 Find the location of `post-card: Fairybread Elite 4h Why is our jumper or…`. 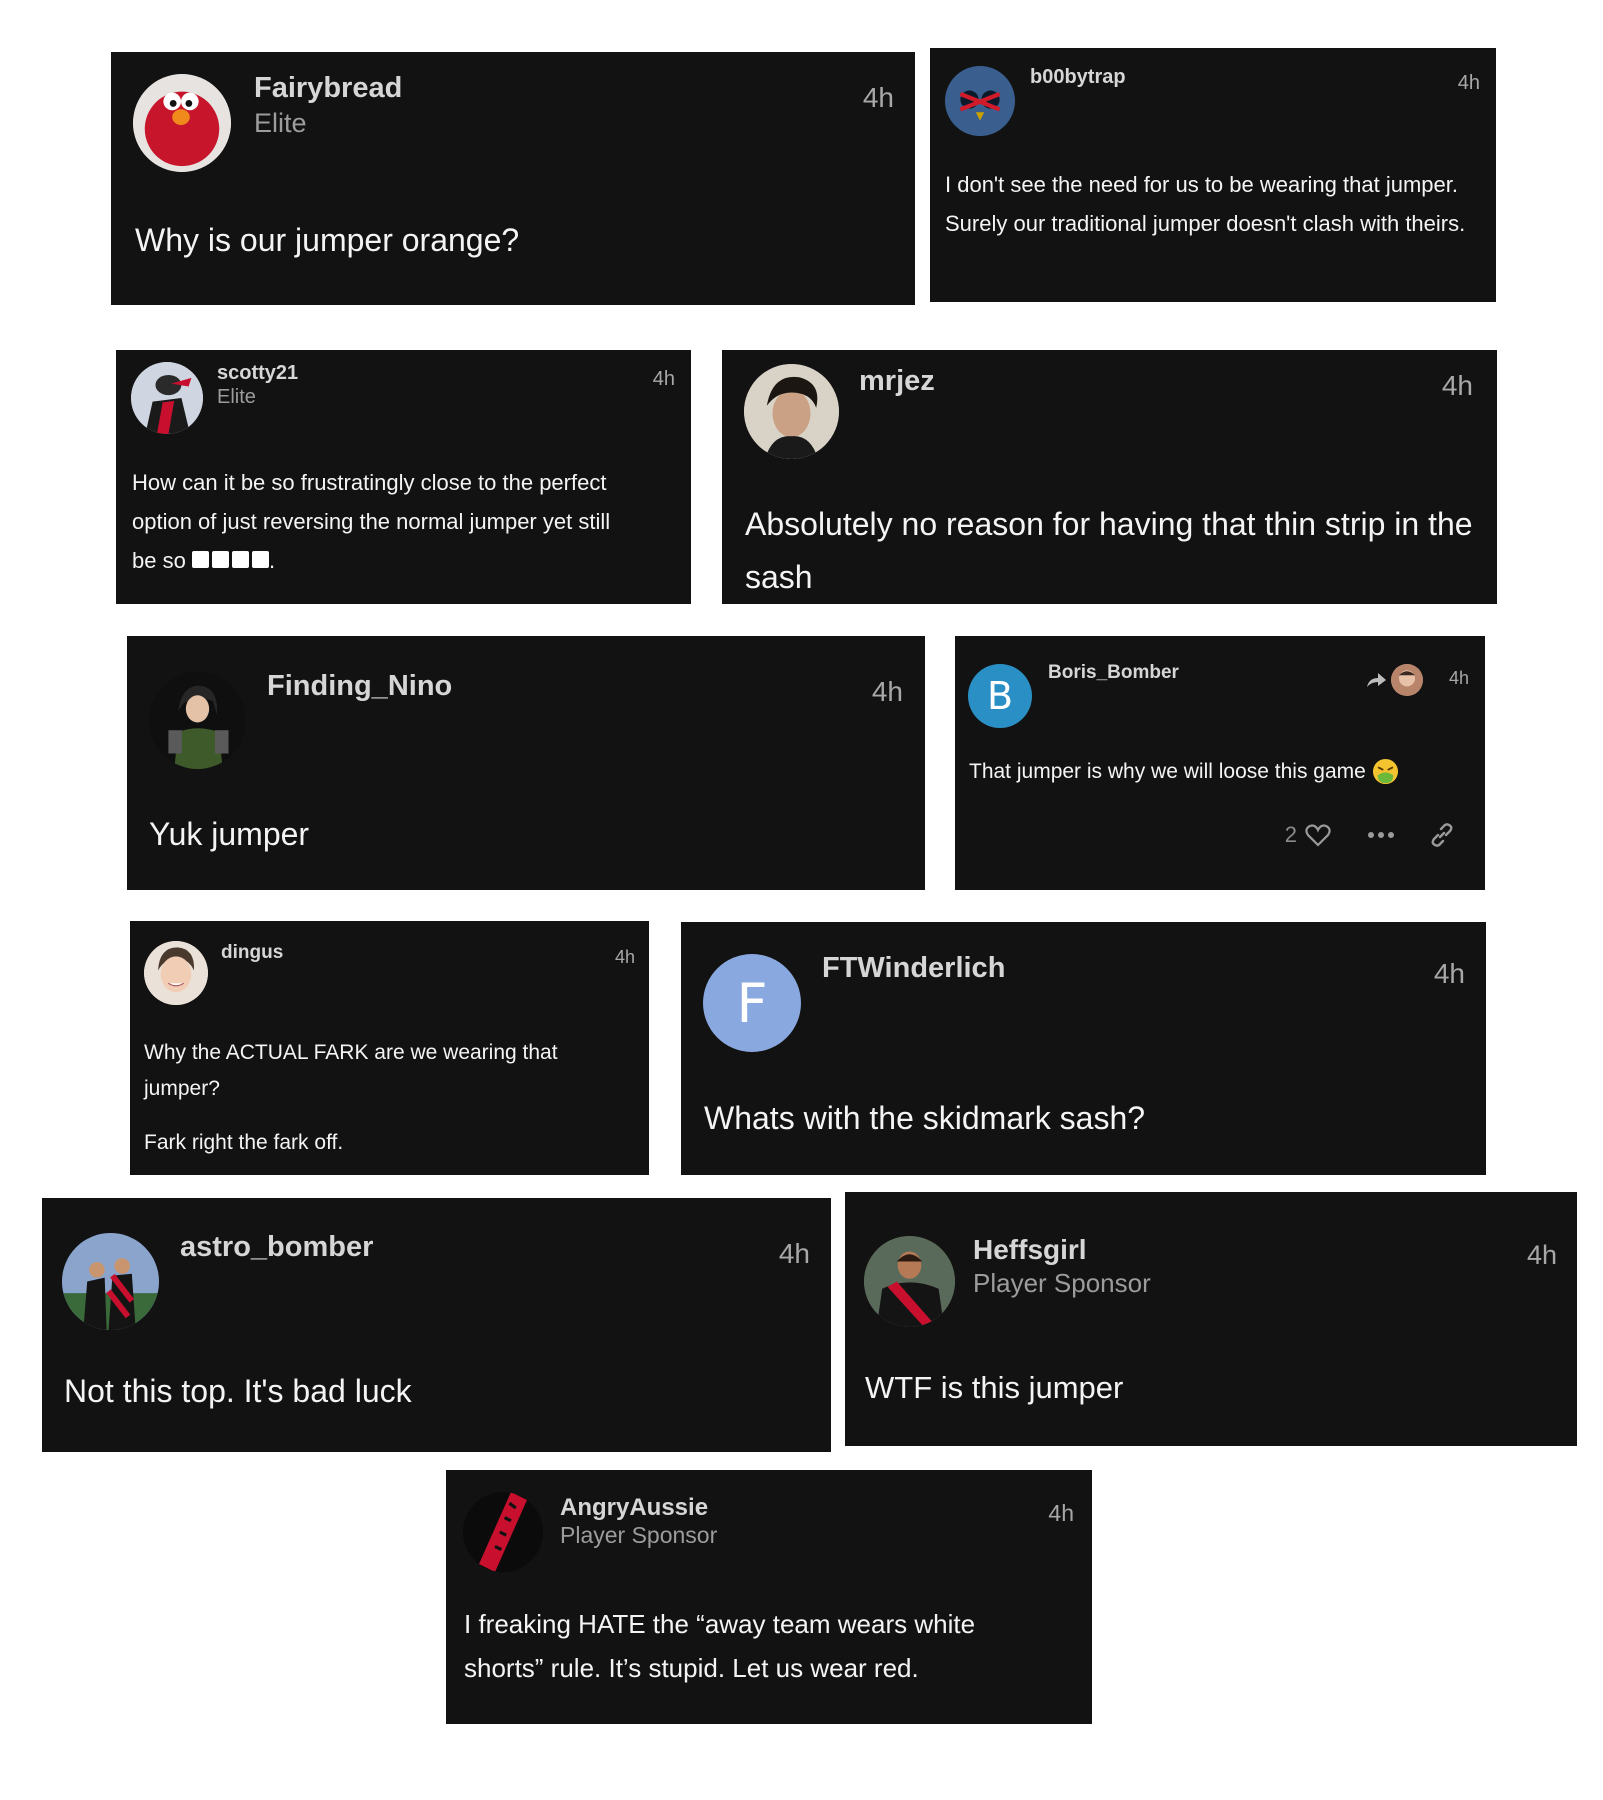

post-card: Fairybread Elite 4h Why is our jumper or… is located at coordinates (513, 178).